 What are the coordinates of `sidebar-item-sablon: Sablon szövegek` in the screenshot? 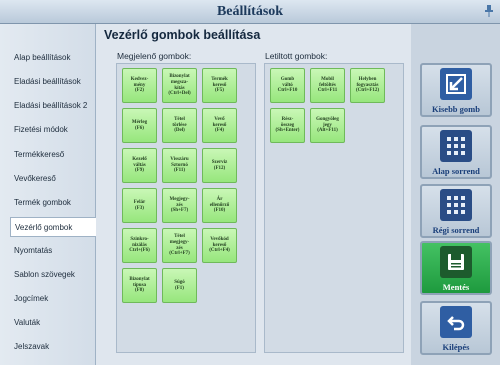 It's located at (50, 275).